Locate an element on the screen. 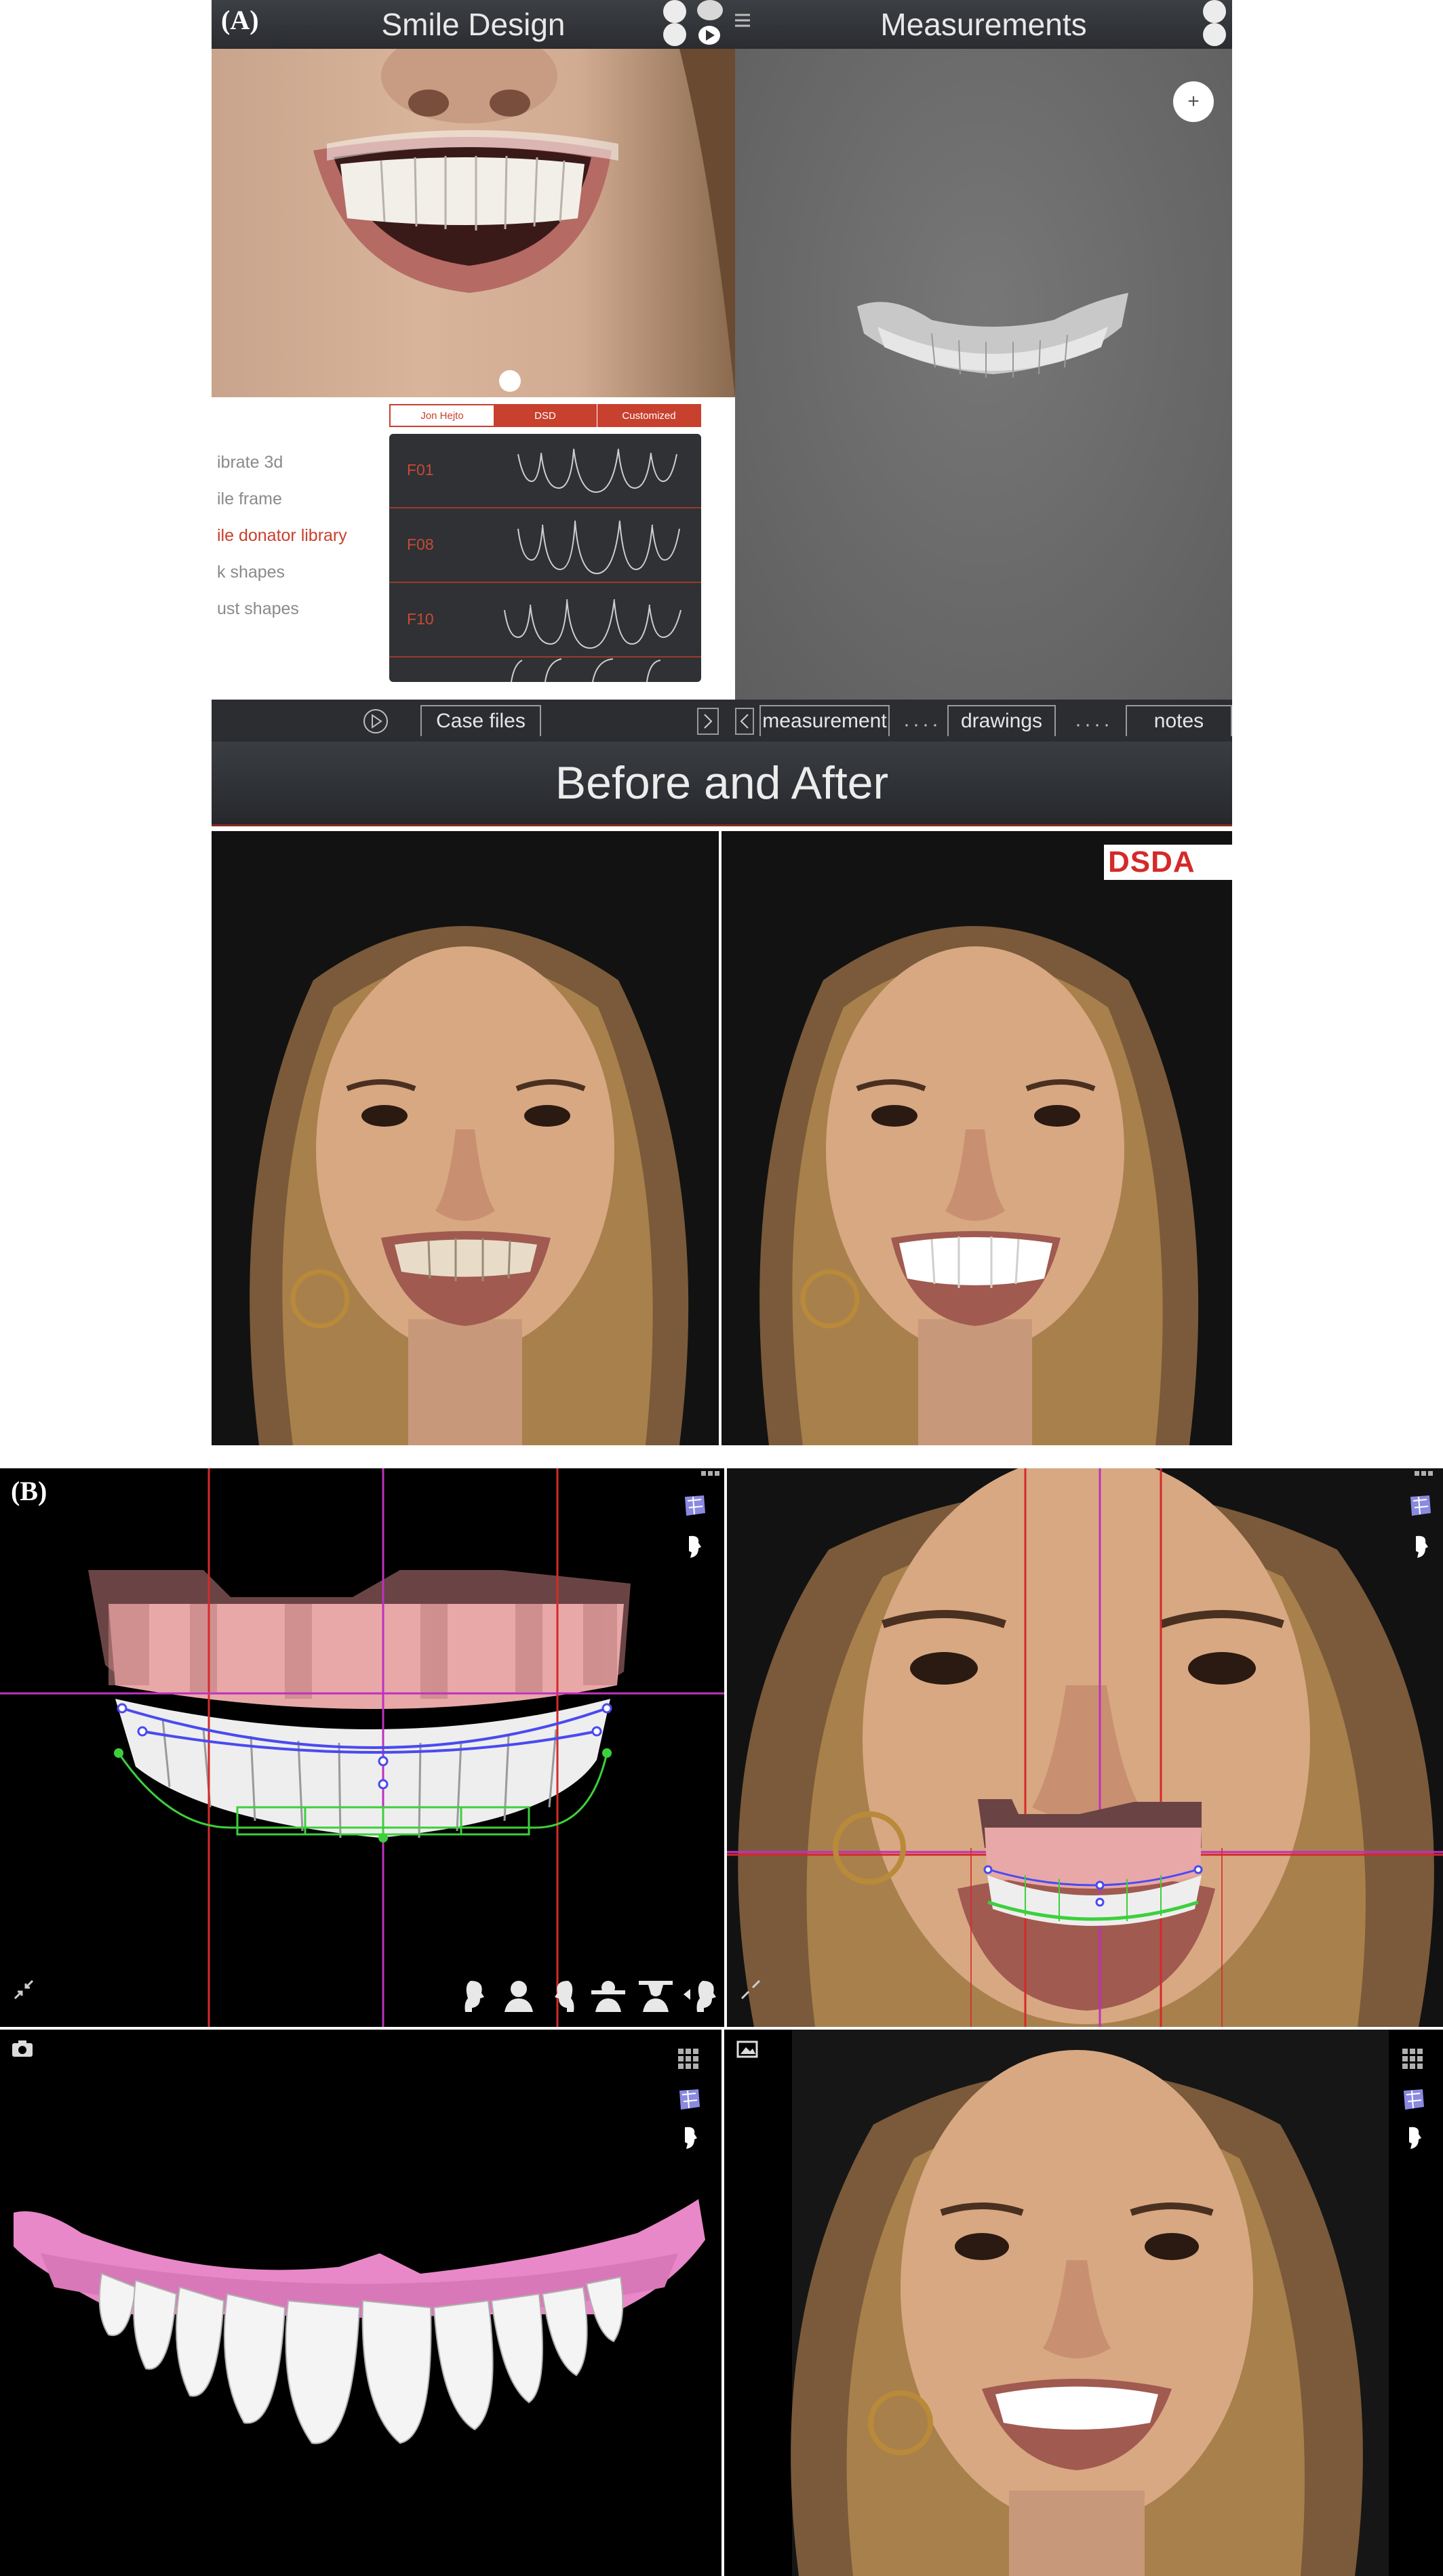  tab-jon-hejto: Jon Hejto is located at coordinates (442, 415).